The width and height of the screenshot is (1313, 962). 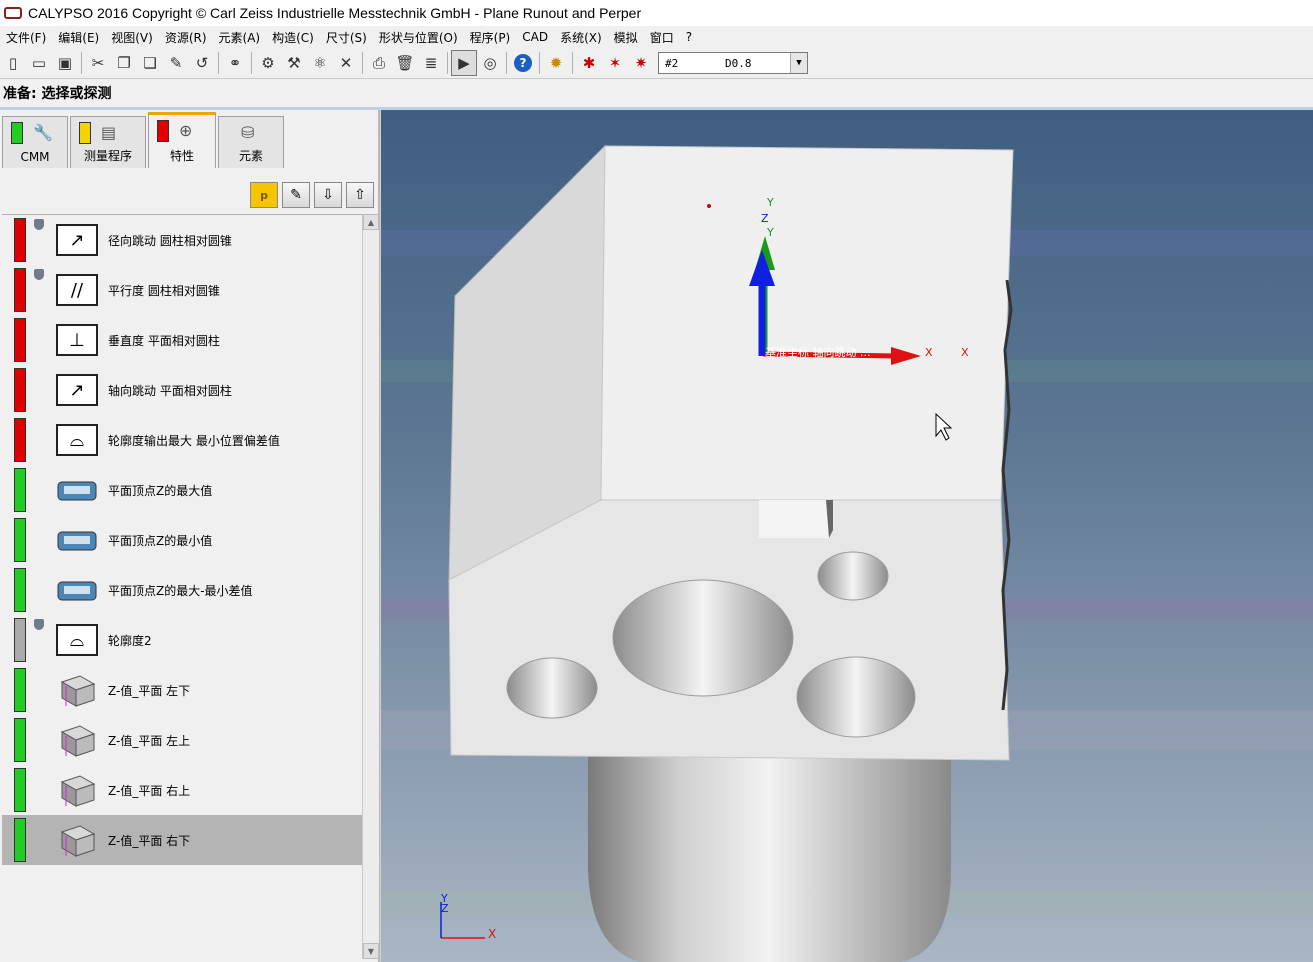 I want to click on move-down-button: ⇩, so click(x=328, y=195).